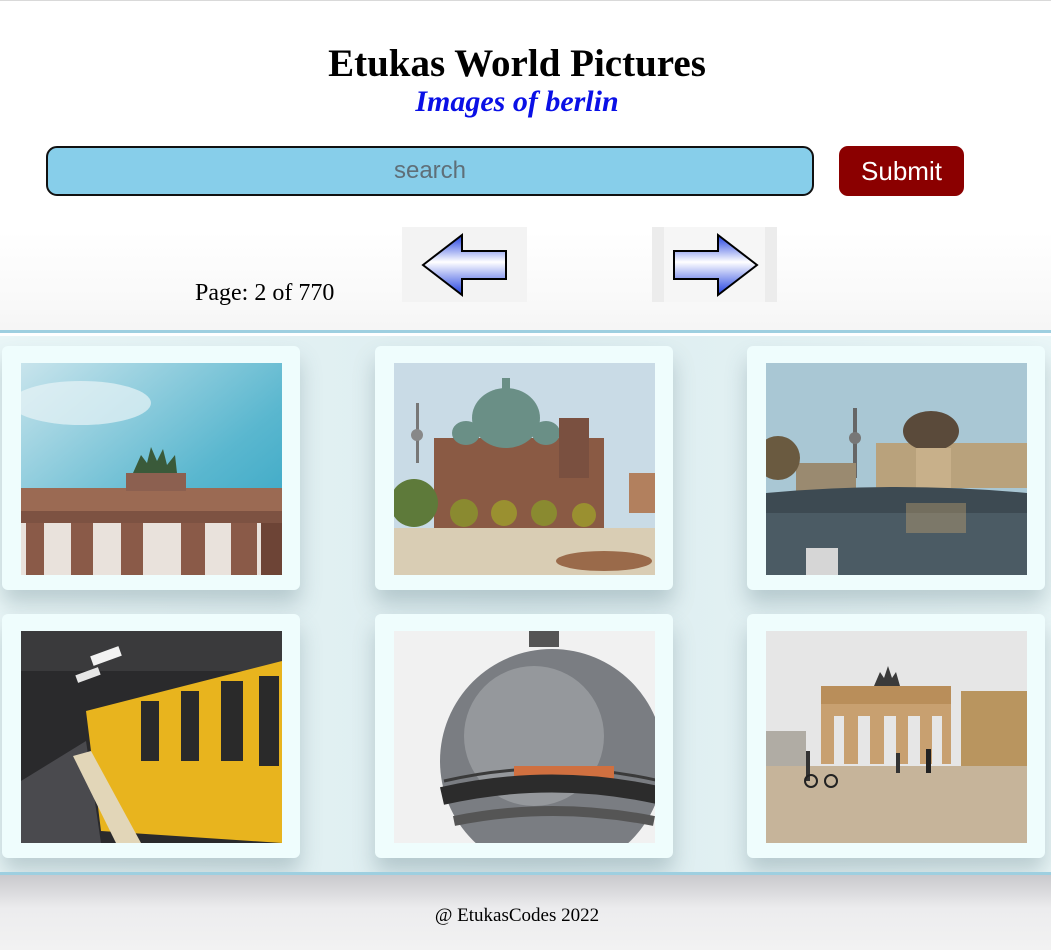 This screenshot has width=1051, height=950. Describe the element at coordinates (517, 63) in the screenshot. I see `site-title: Etukas World Pictures` at that location.